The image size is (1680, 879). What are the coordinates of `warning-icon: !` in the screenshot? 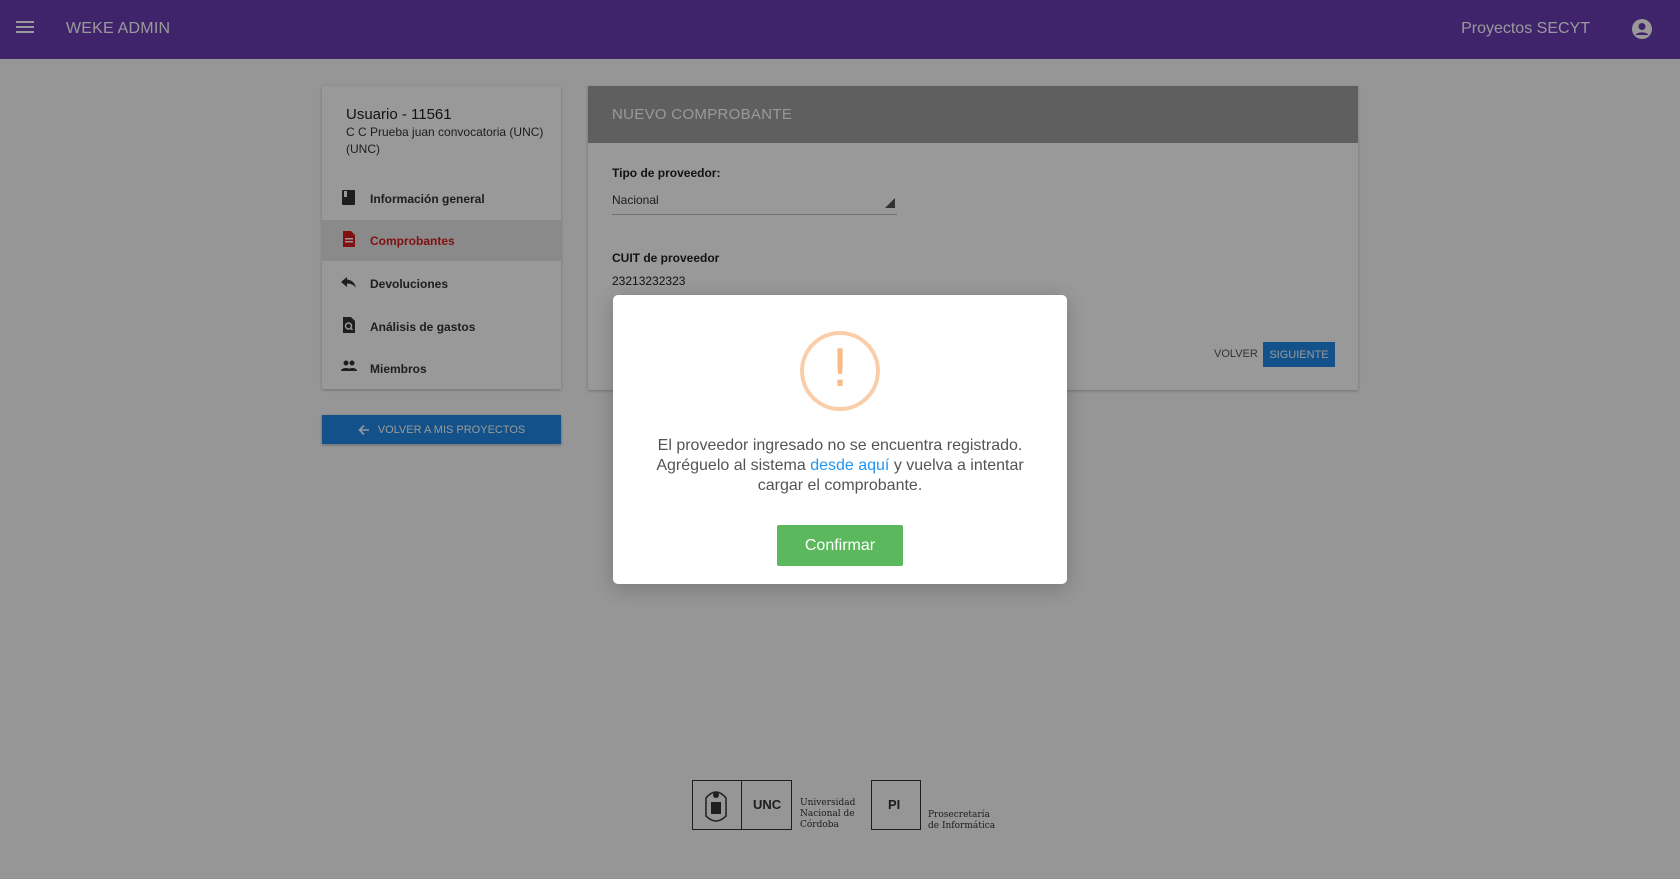 It's located at (840, 371).